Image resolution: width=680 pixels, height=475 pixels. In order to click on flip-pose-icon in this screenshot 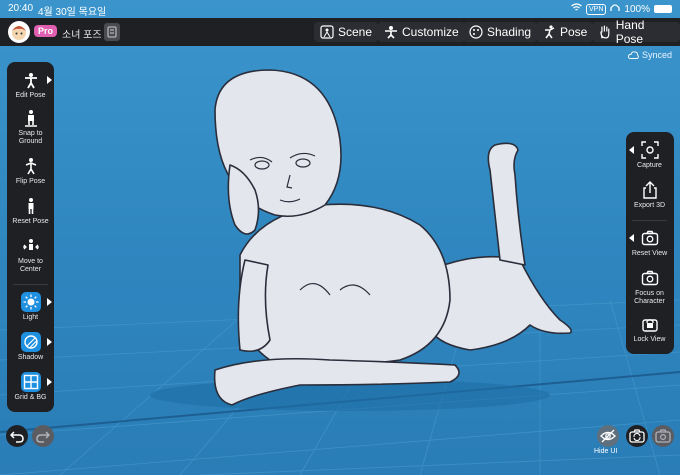, I will do `click(31, 166)`.